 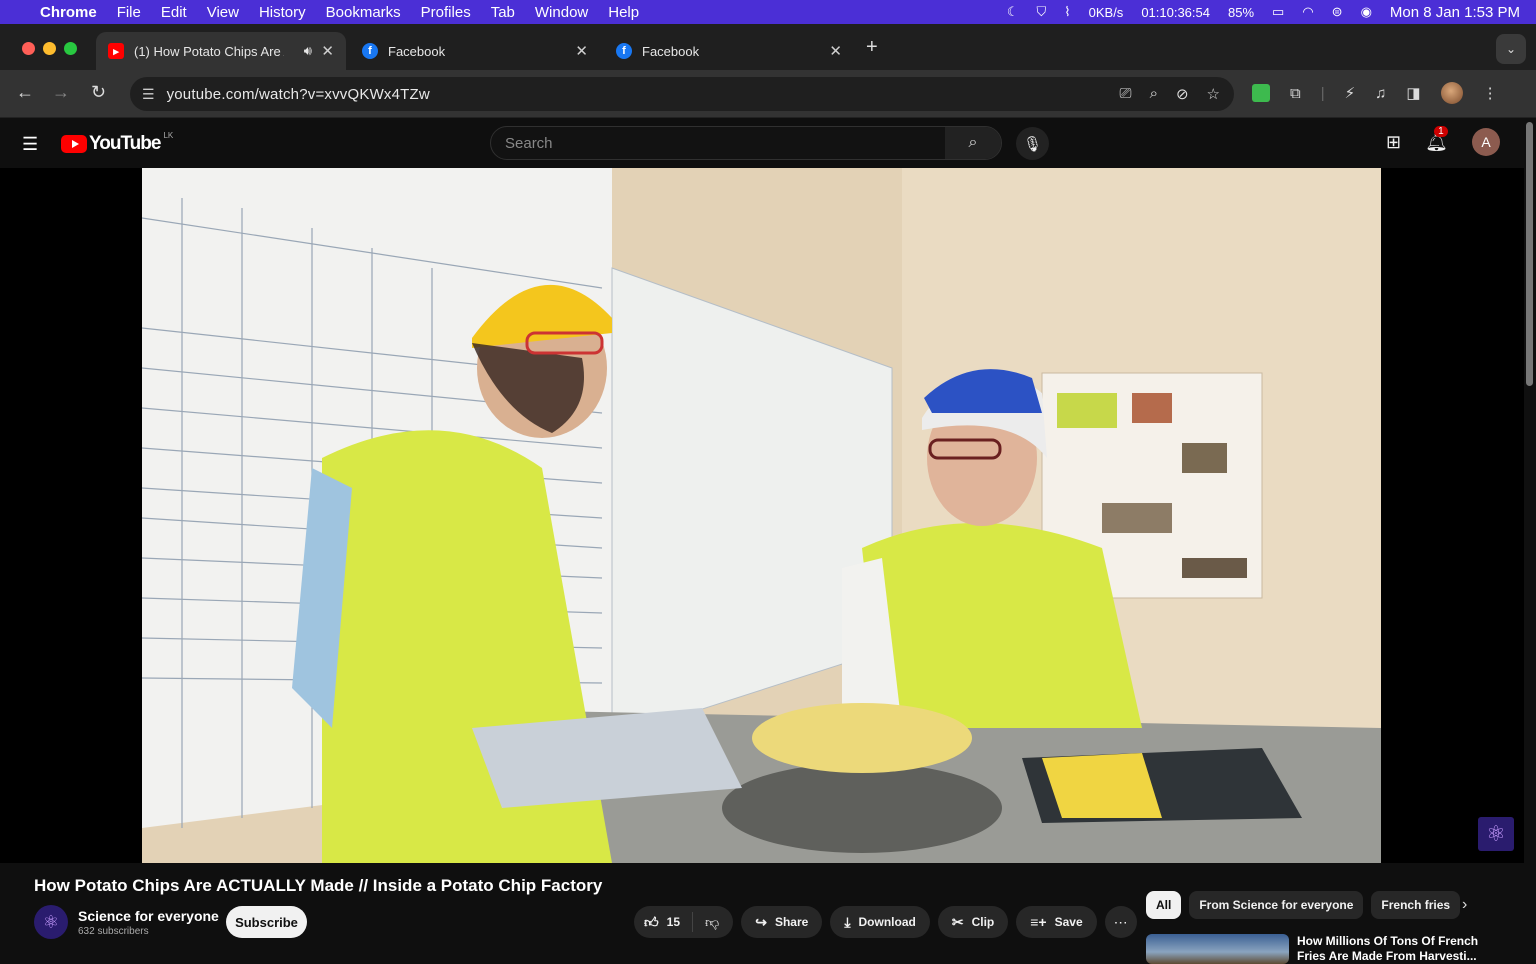 I want to click on channel-avatar-icon: ⚛, so click(x=51, y=922).